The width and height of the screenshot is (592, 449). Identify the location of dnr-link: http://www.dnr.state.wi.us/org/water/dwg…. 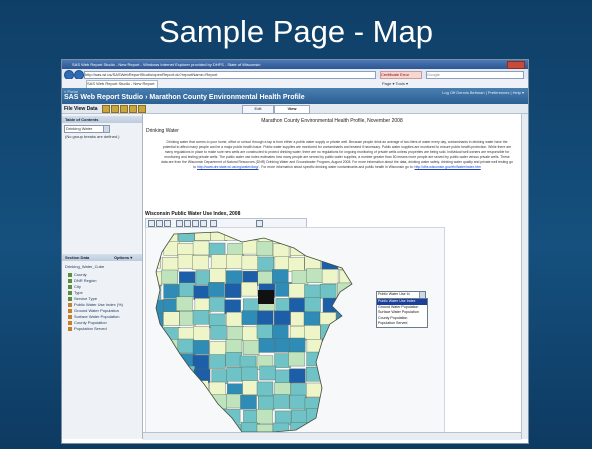
(227, 167).